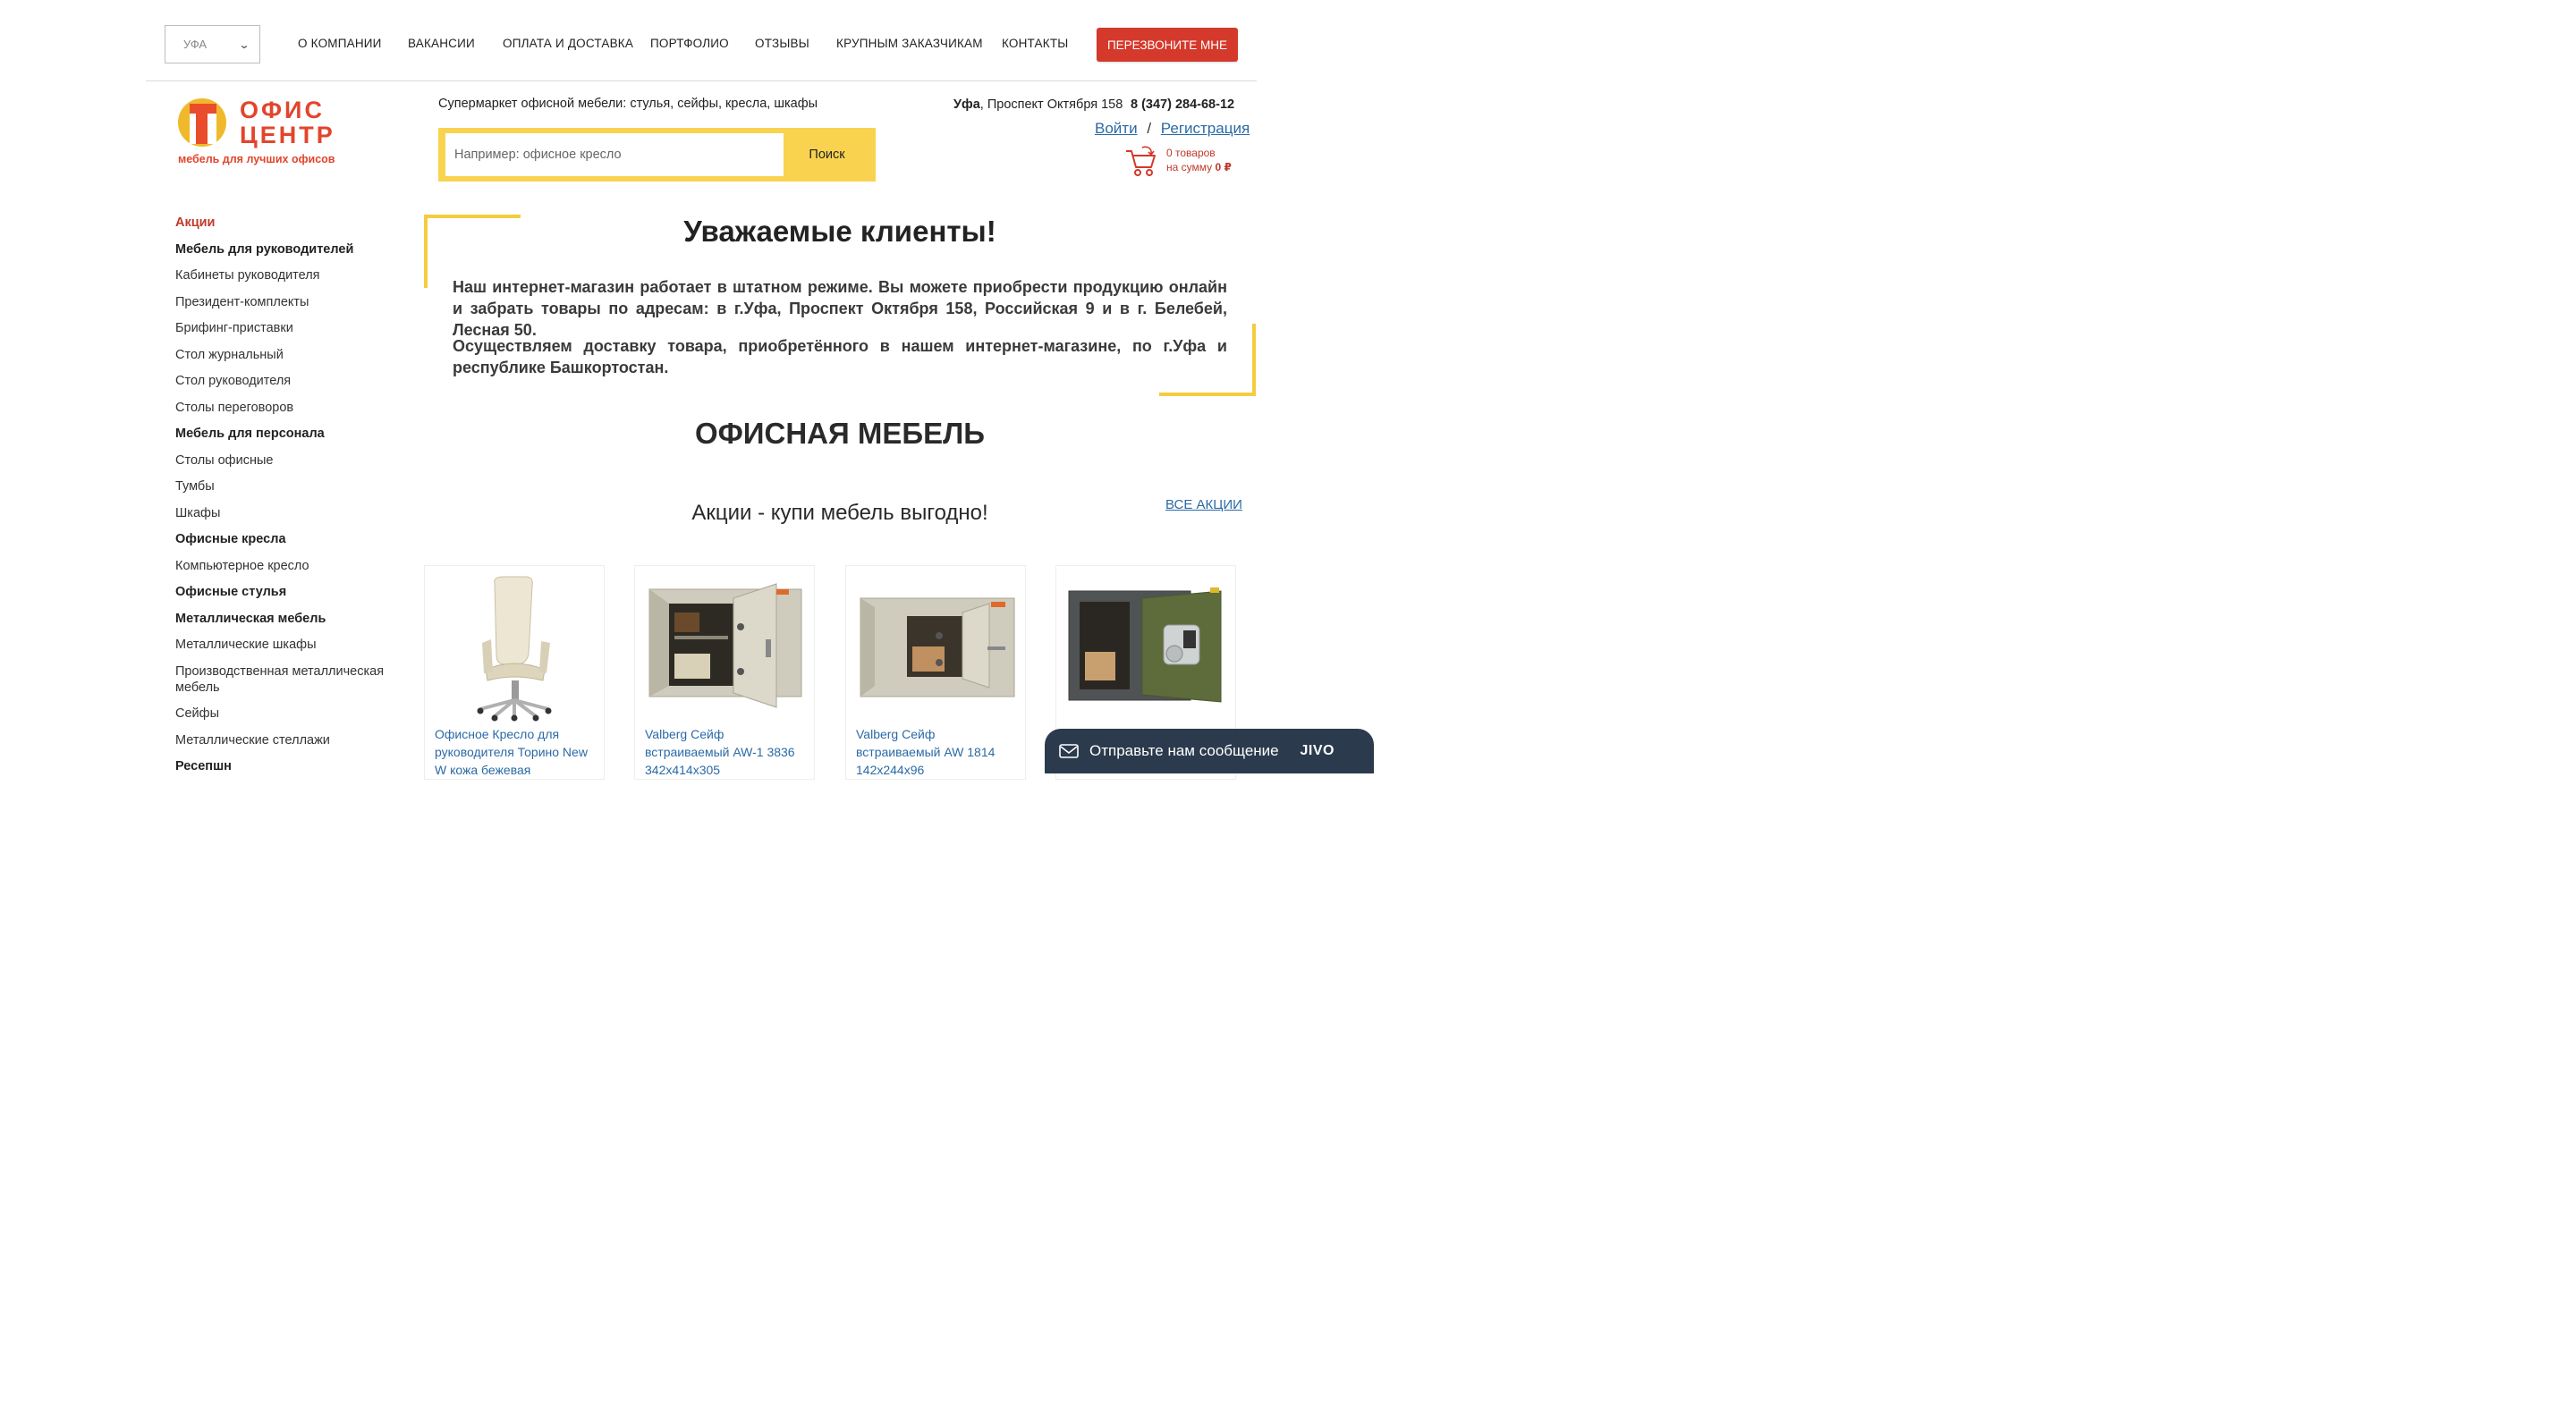  I want to click on wall-safe-icon, so click(725, 645).